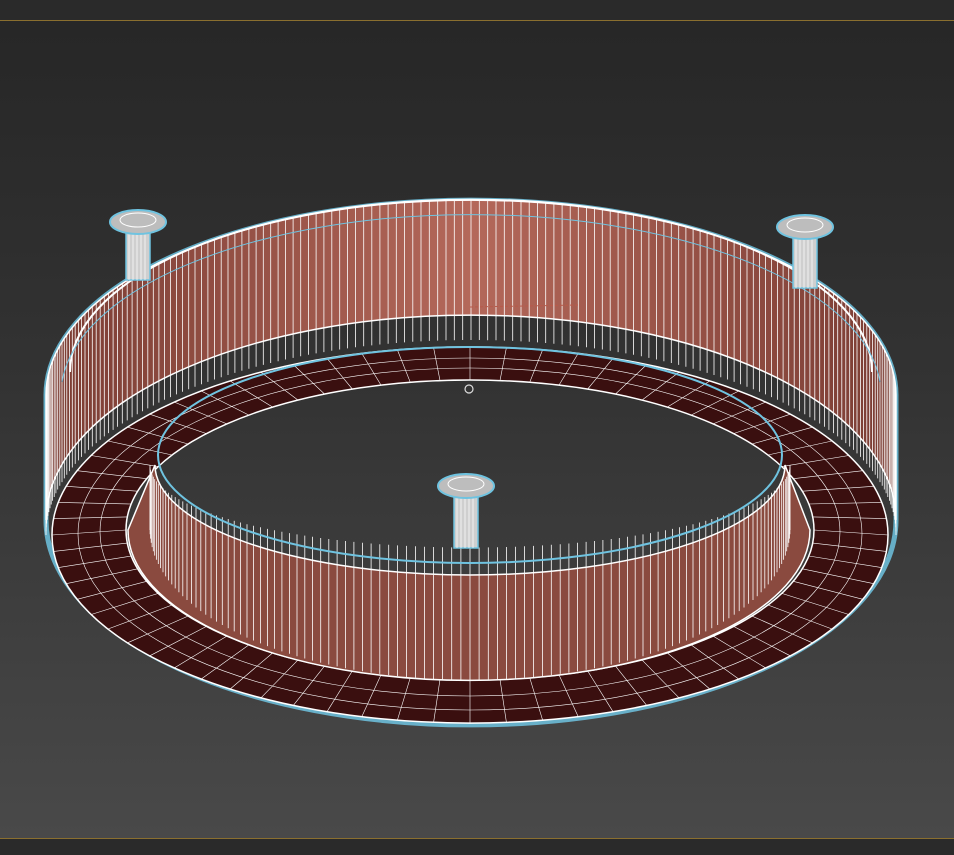 The height and width of the screenshot is (855, 954). What do you see at coordinates (477, 846) in the screenshot?
I see `viewport-bottom-border` at bounding box center [477, 846].